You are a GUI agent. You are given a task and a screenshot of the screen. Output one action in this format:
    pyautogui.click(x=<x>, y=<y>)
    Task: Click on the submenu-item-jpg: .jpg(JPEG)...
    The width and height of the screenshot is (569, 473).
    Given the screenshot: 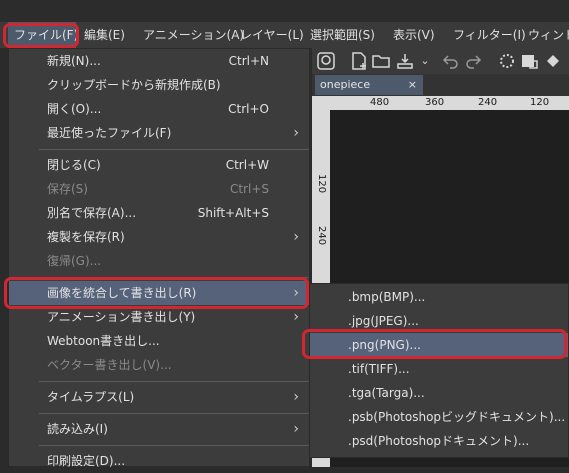 What is the action you would take?
    pyautogui.click(x=439, y=321)
    